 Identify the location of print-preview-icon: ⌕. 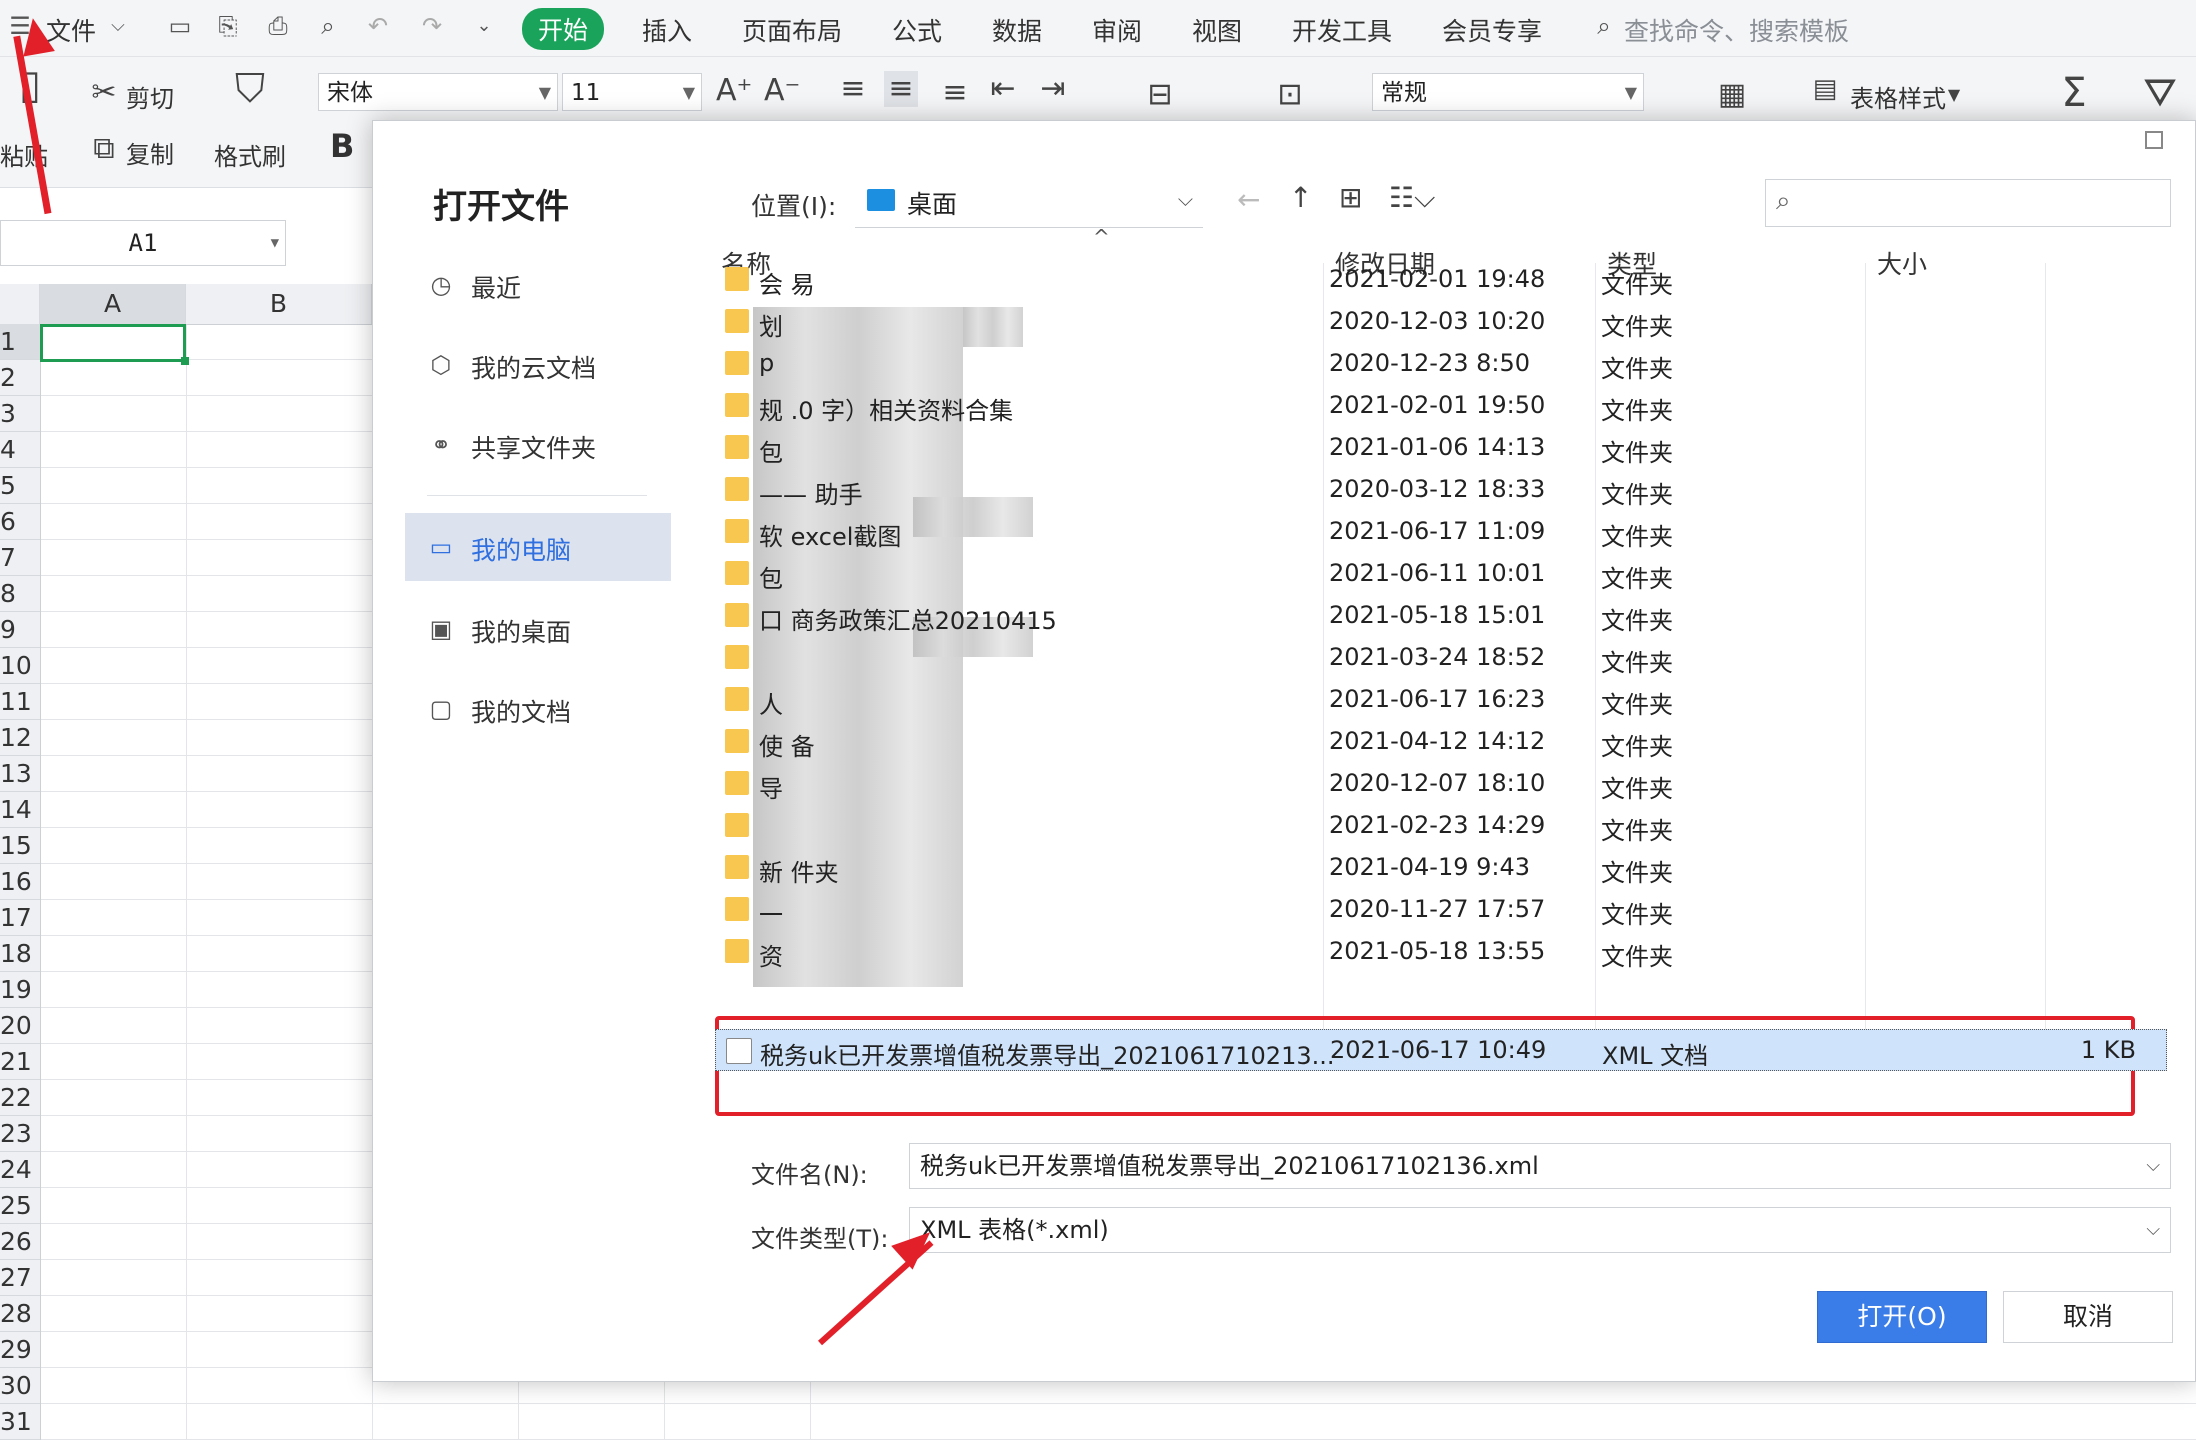
(328, 26).